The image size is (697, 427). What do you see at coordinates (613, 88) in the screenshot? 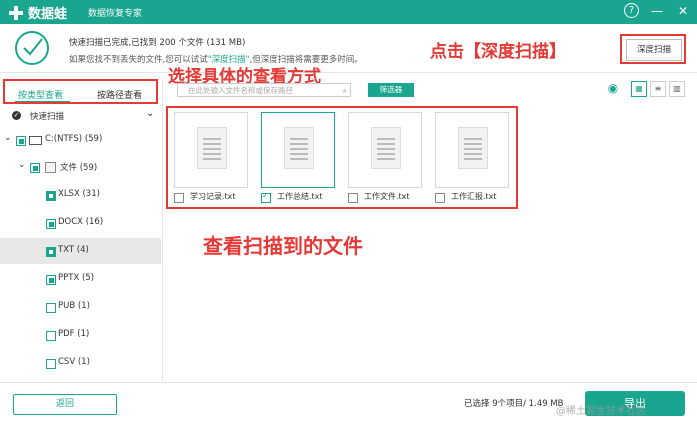
I see `preview-eye-icon: ◉` at bounding box center [613, 88].